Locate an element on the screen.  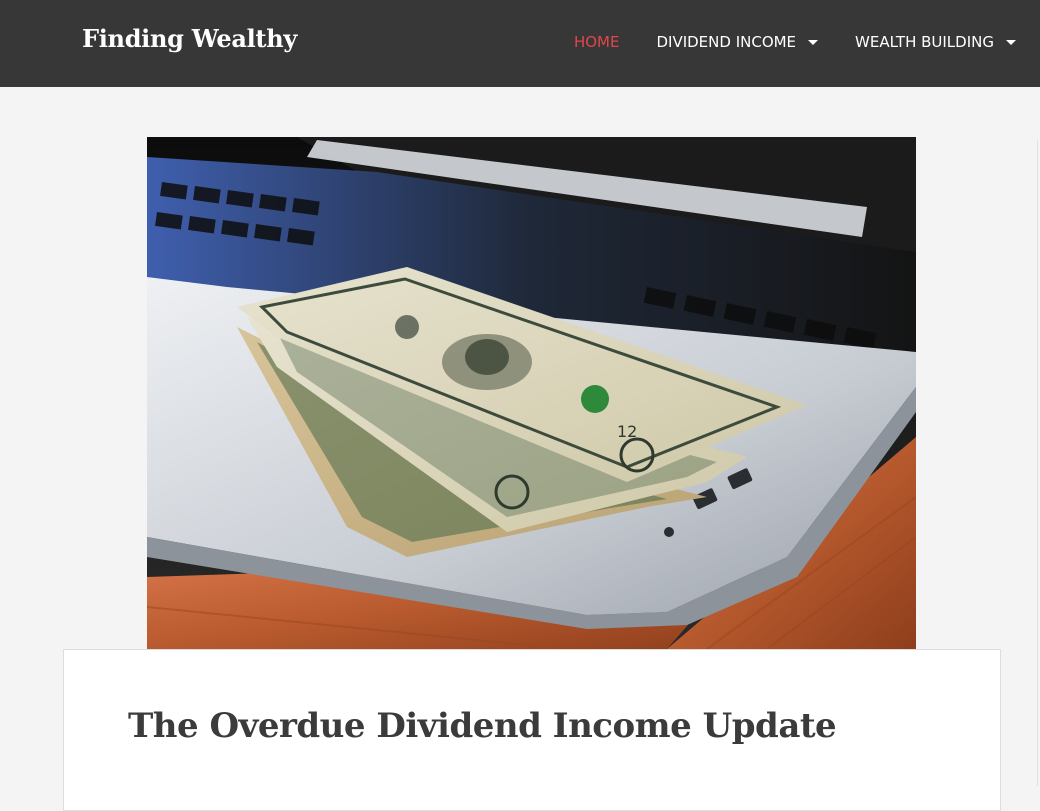
nav-item-home: HOME is located at coordinates (597, 42).